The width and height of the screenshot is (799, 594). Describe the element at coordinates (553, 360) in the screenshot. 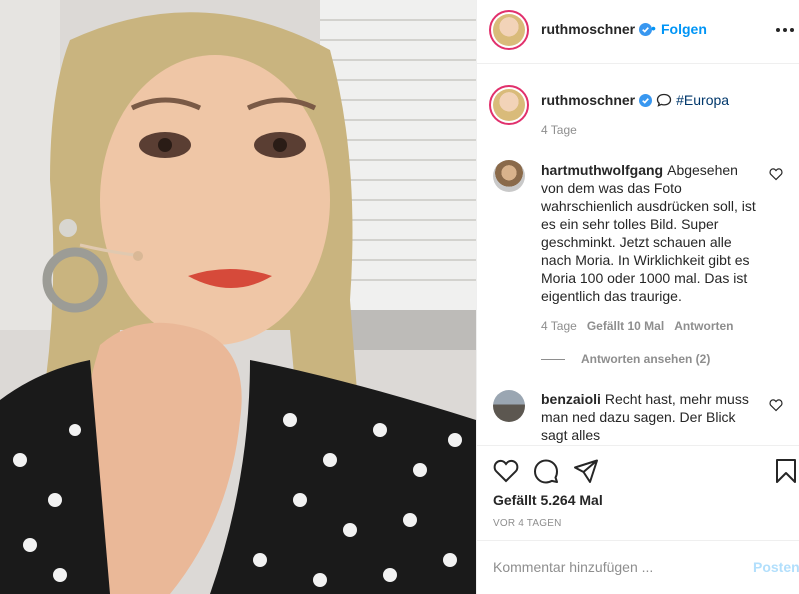

I see `replies-divider` at that location.